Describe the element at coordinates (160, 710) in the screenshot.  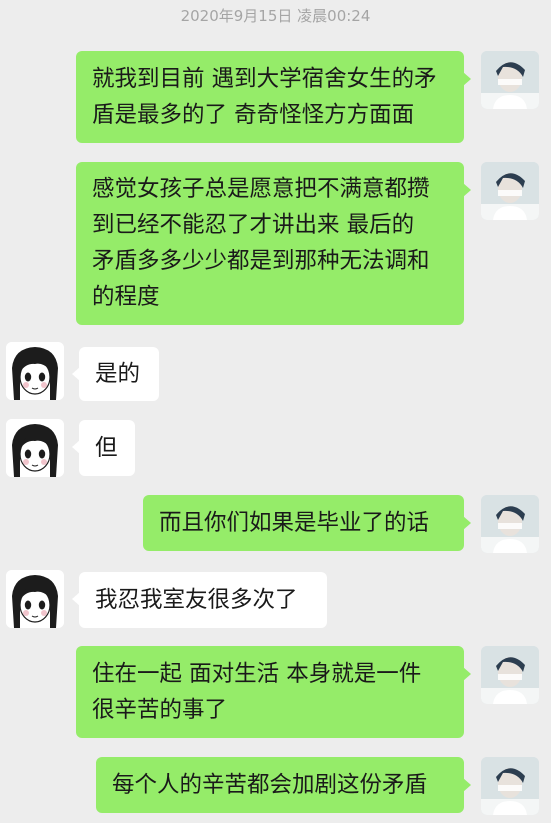
I see `message-text-line: 很辛苦的事了` at that location.